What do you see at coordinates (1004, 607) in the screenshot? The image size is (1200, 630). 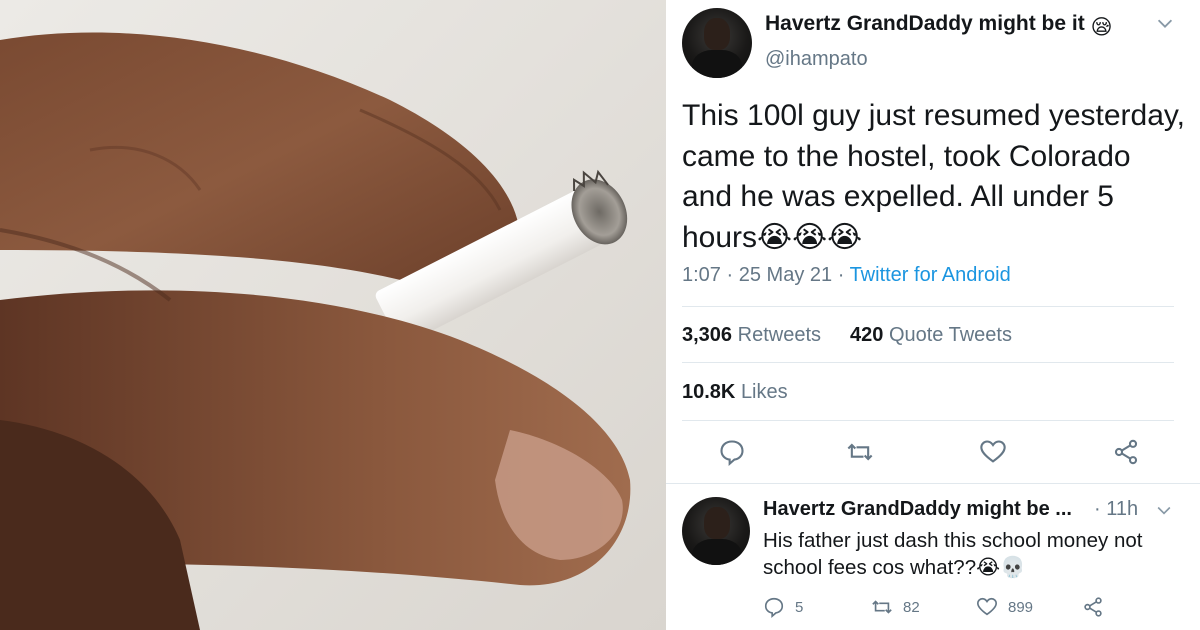 I see `reply-like-button: 899` at bounding box center [1004, 607].